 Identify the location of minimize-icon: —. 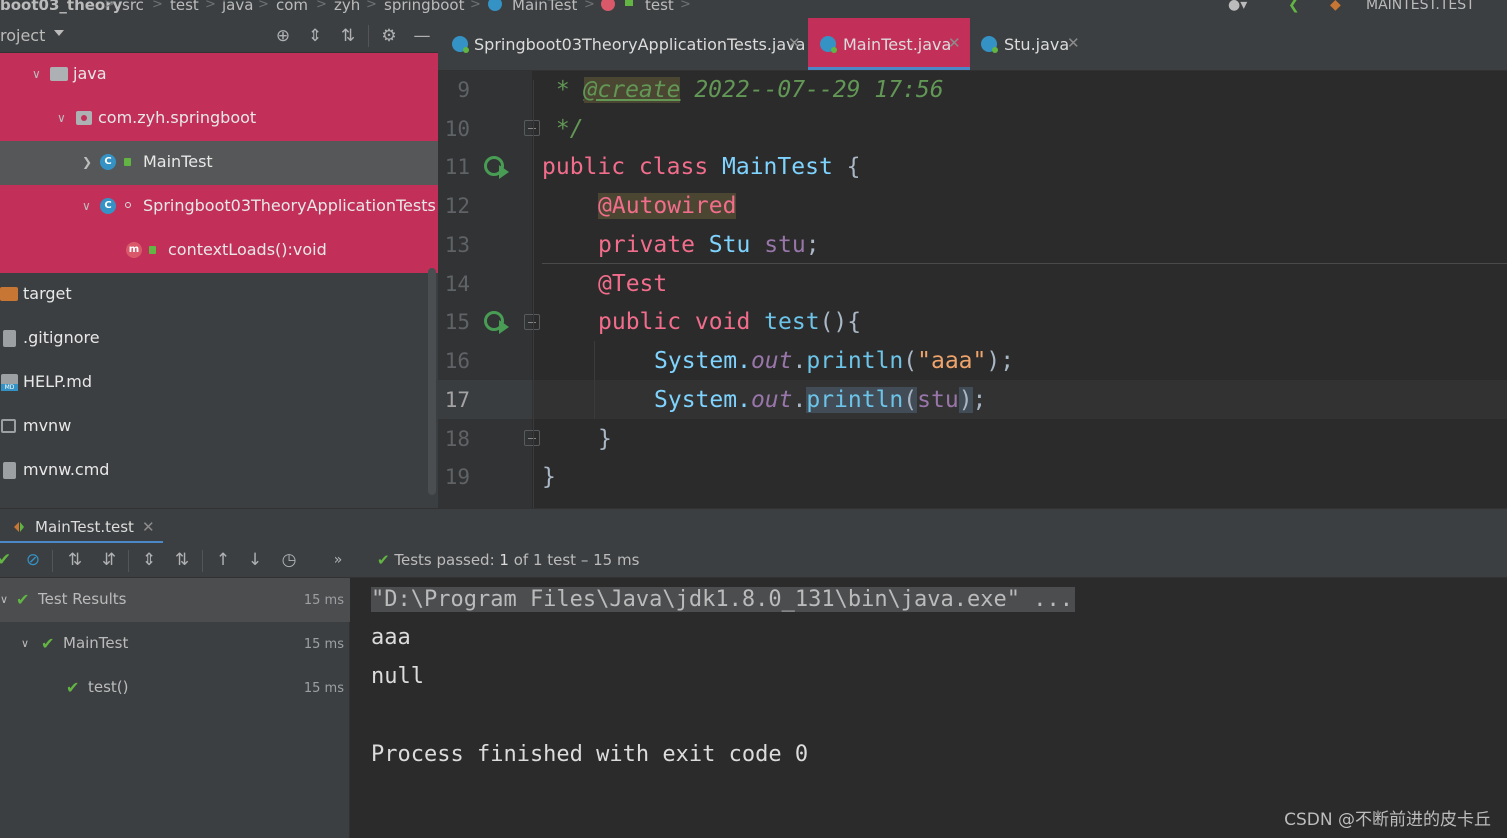
(422, 36).